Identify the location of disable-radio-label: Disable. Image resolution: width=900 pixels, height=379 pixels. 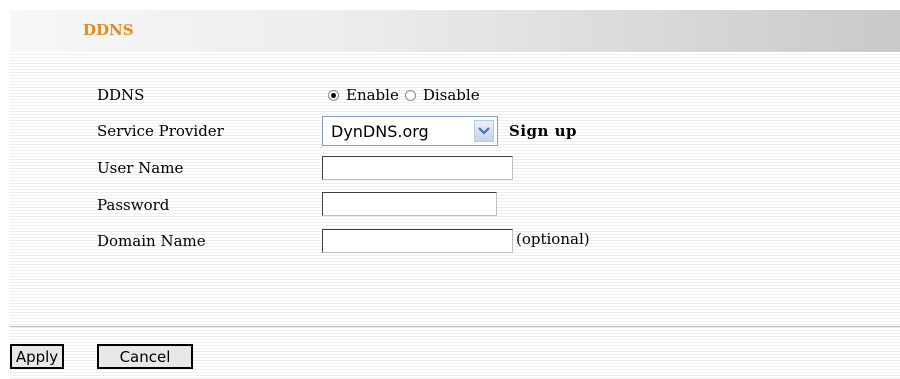
(451, 95).